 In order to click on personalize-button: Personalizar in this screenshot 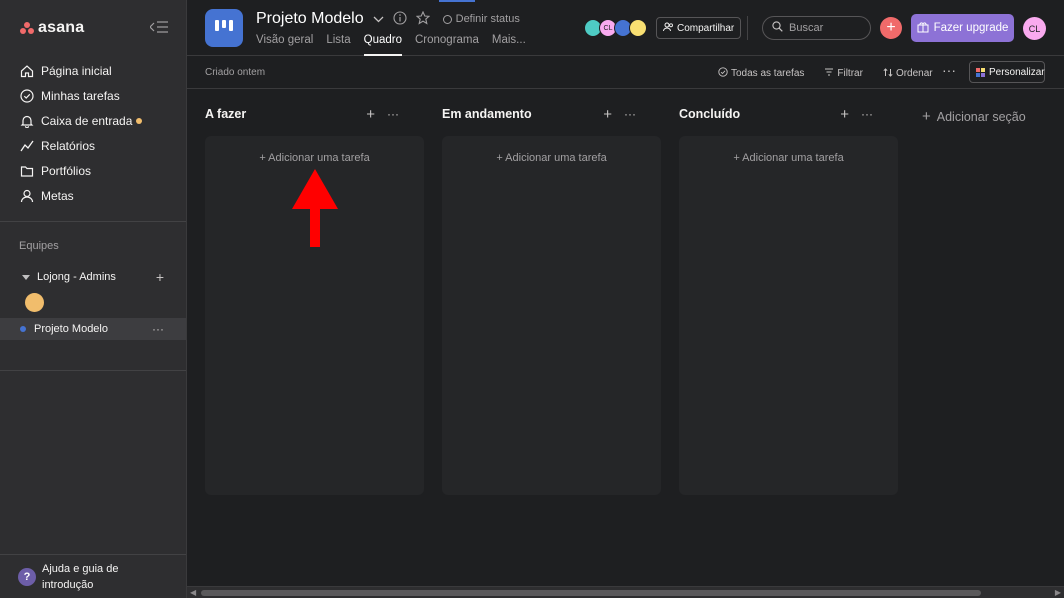, I will do `click(1007, 72)`.